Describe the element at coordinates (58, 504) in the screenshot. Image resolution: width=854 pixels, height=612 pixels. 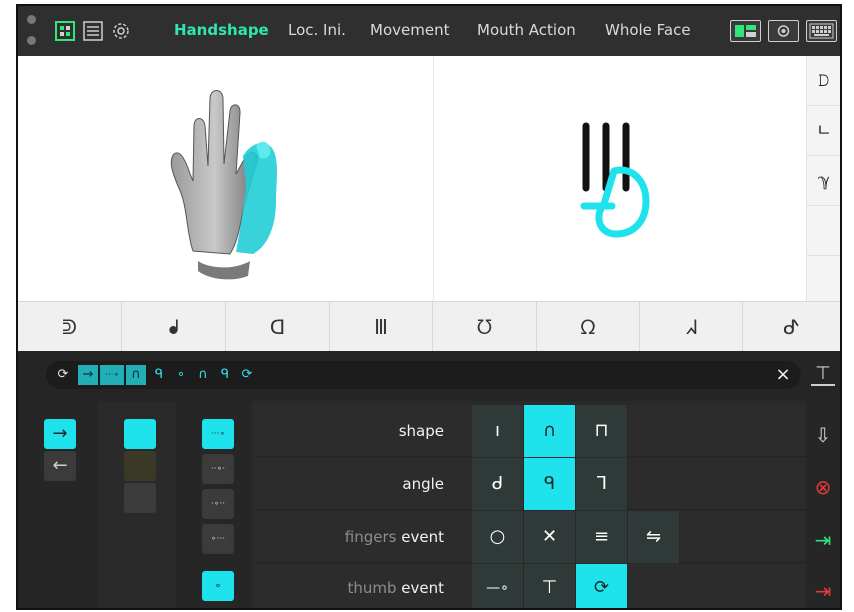
I see `direction-column: → ←` at that location.